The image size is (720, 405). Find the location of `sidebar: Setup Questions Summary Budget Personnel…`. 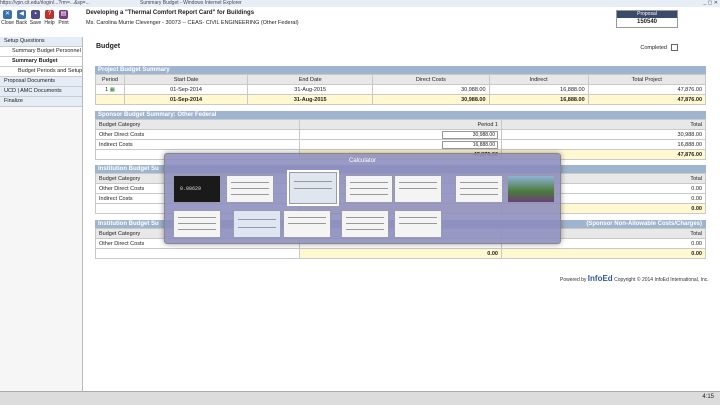

sidebar: Setup Questions Summary Budget Personnel… is located at coordinates (41, 214).